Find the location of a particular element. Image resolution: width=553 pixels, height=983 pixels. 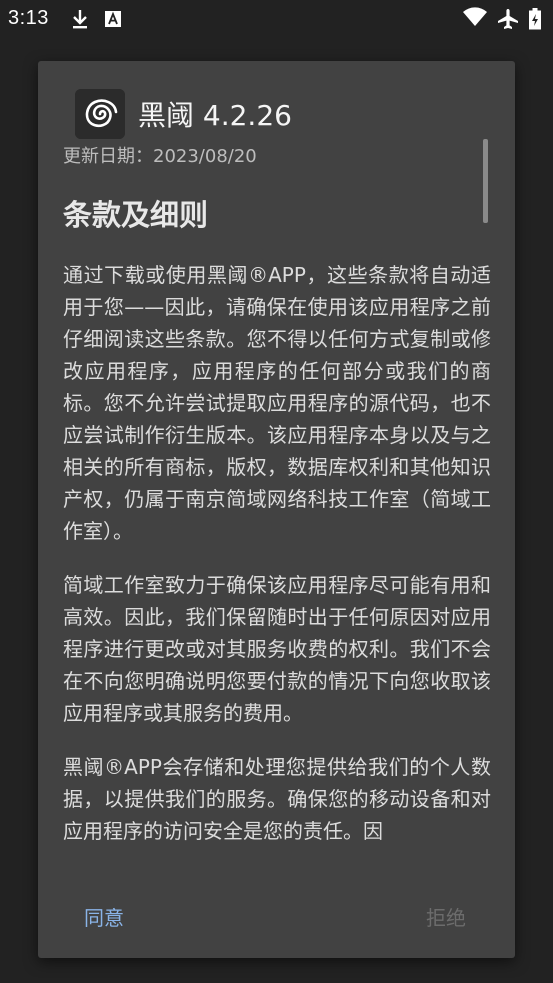

a-text-icon is located at coordinates (113, 19).